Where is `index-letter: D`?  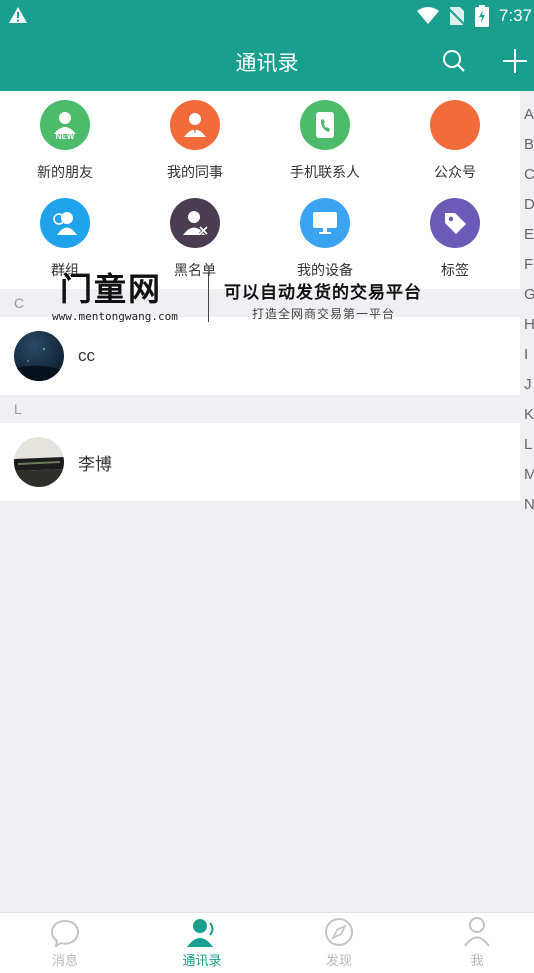 index-letter: D is located at coordinates (529, 205).